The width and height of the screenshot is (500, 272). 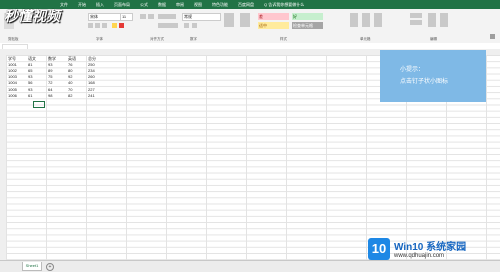 What do you see at coordinates (416, 15) in the screenshot?
I see `autosum-icon` at bounding box center [416, 15].